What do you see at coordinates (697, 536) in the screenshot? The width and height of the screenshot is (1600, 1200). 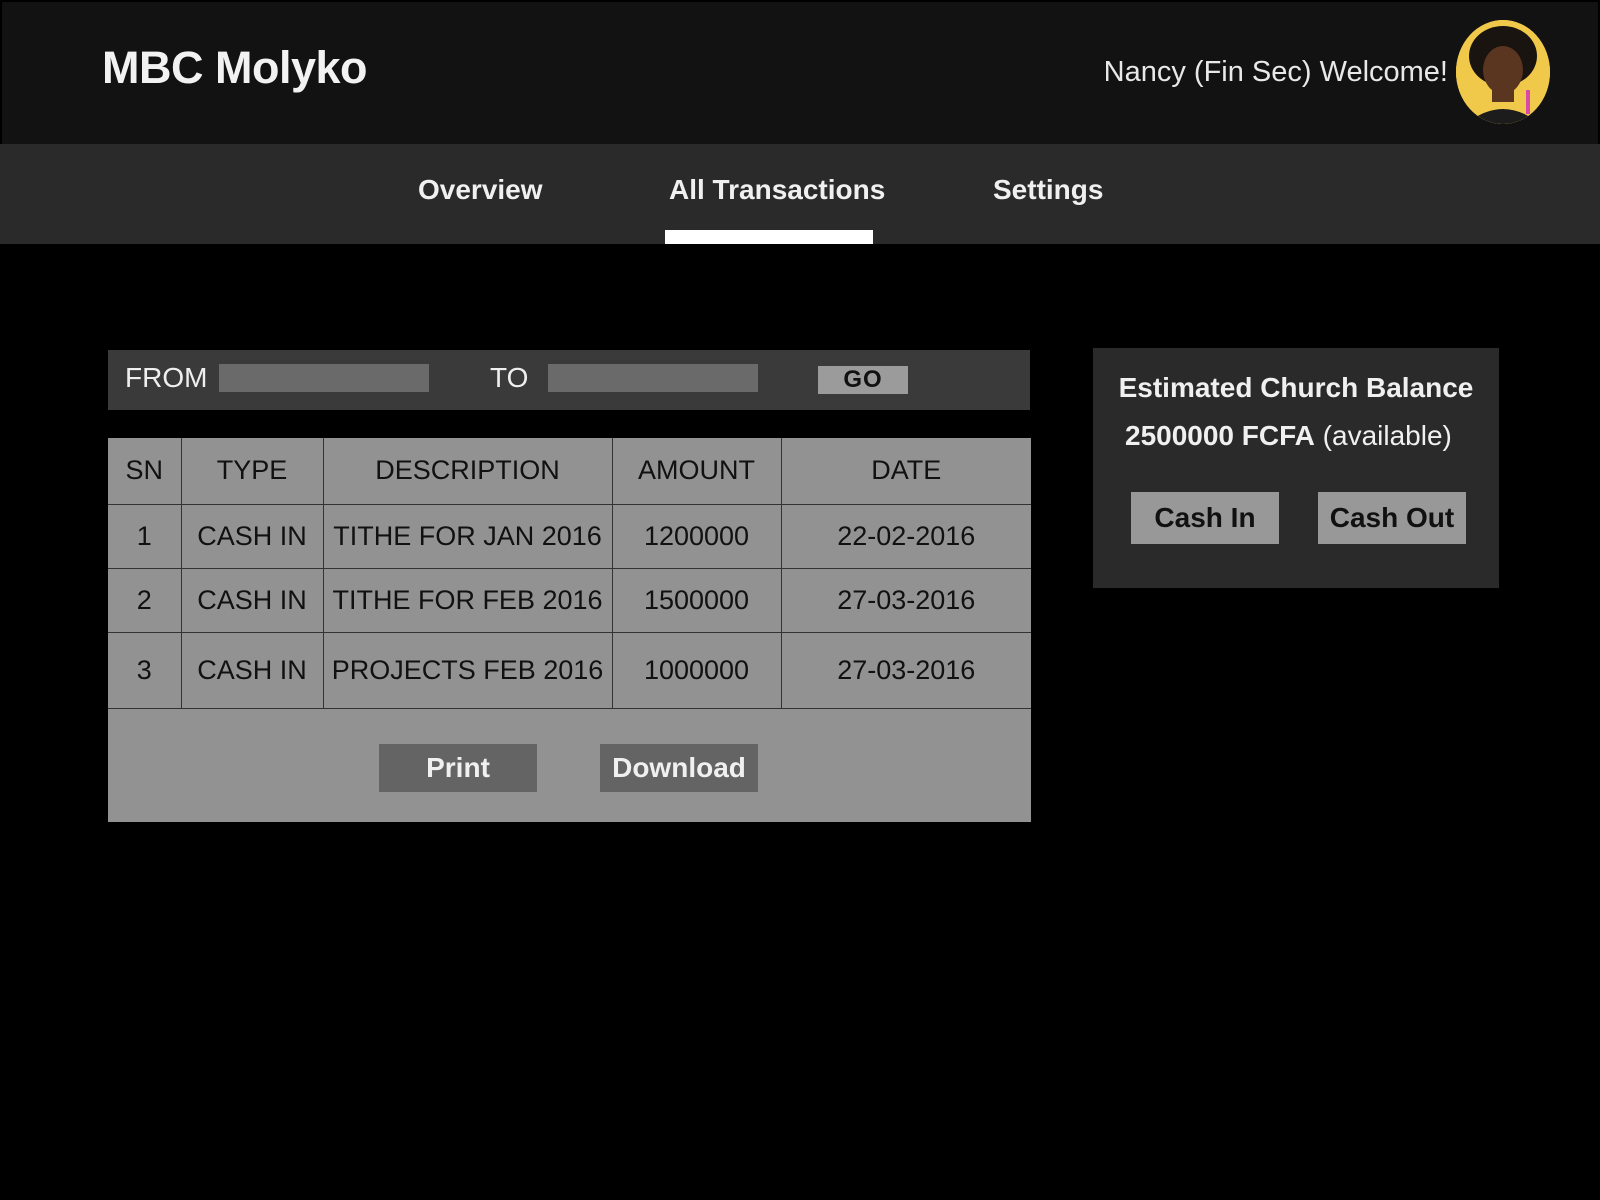 I see `cell-amount: 1200000` at bounding box center [697, 536].